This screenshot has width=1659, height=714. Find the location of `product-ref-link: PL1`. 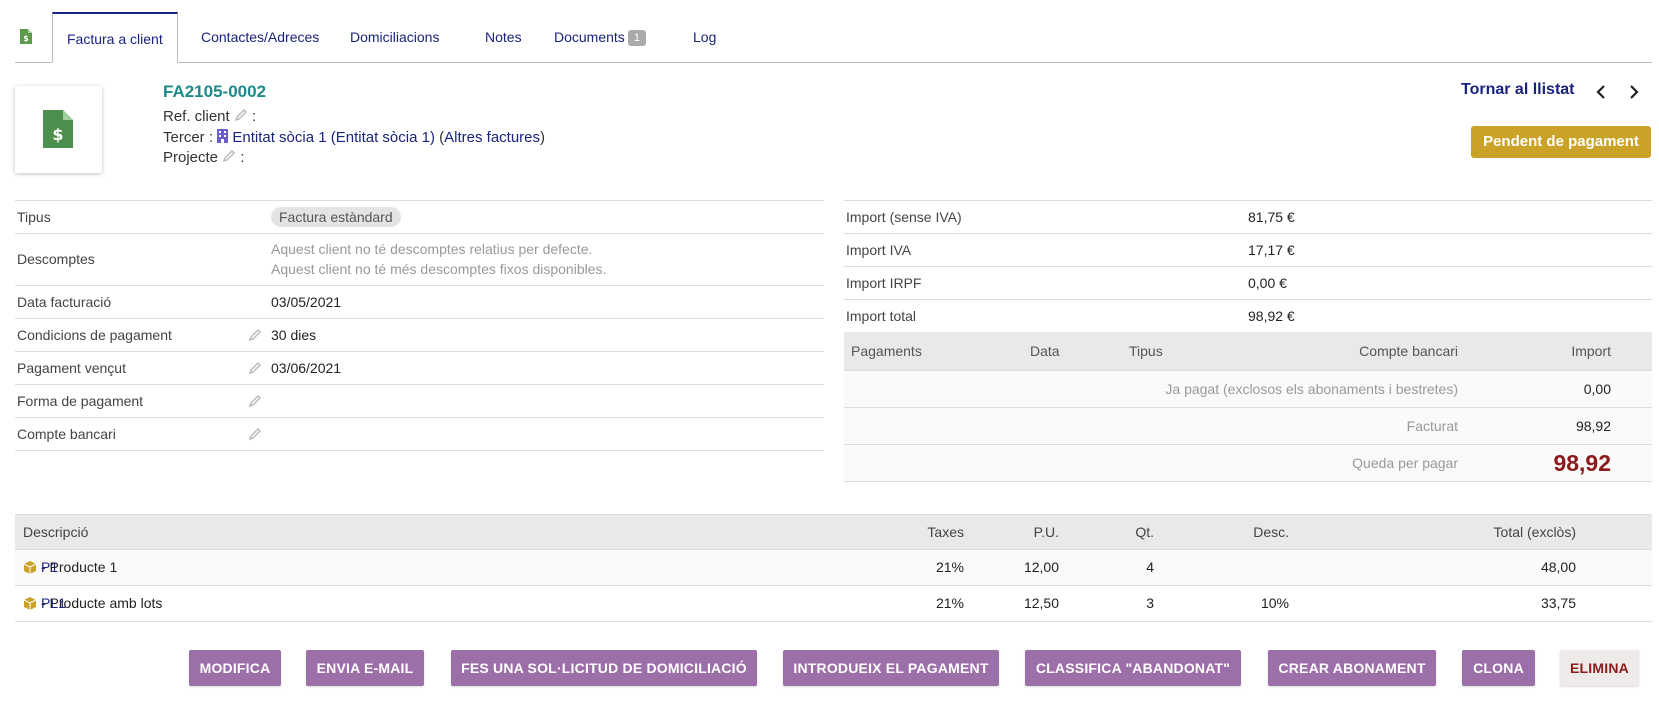

product-ref-link: PL1 is located at coordinates (53, 603).